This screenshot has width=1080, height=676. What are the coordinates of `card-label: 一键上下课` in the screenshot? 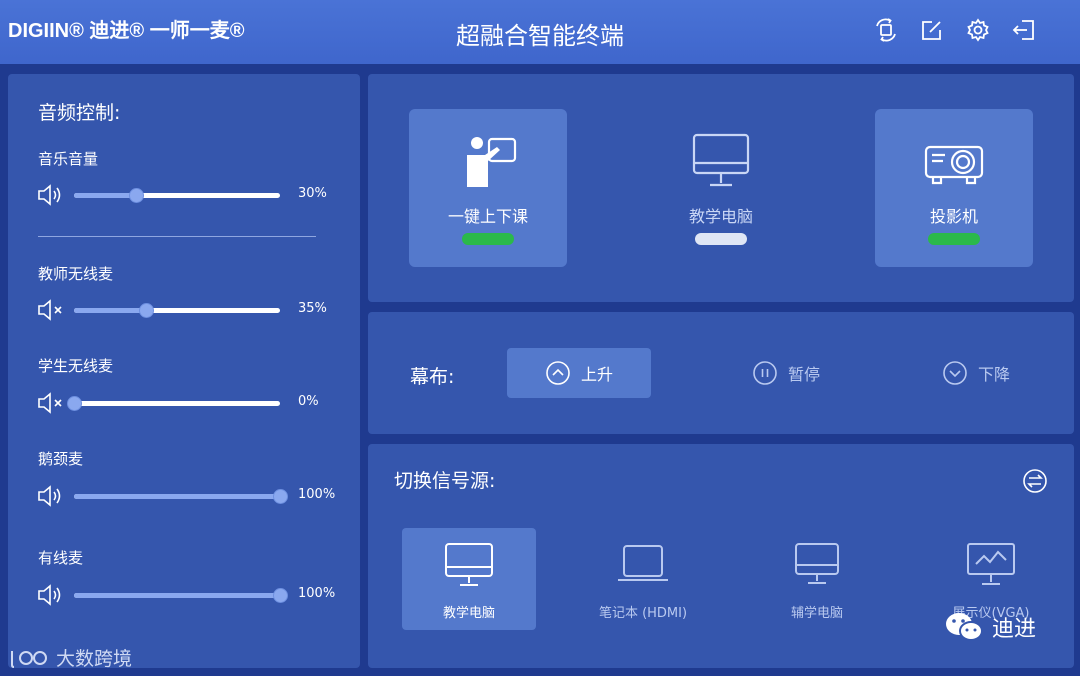 It's located at (487, 216).